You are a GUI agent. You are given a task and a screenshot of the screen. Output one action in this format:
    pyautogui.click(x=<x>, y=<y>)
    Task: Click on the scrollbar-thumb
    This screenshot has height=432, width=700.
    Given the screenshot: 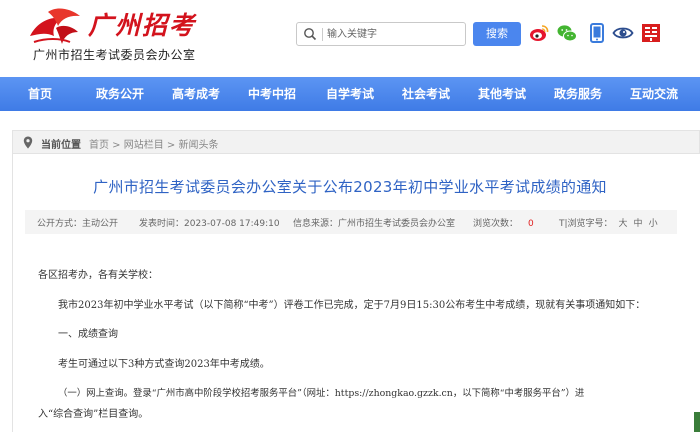 What is the action you would take?
    pyautogui.click(x=697, y=422)
    